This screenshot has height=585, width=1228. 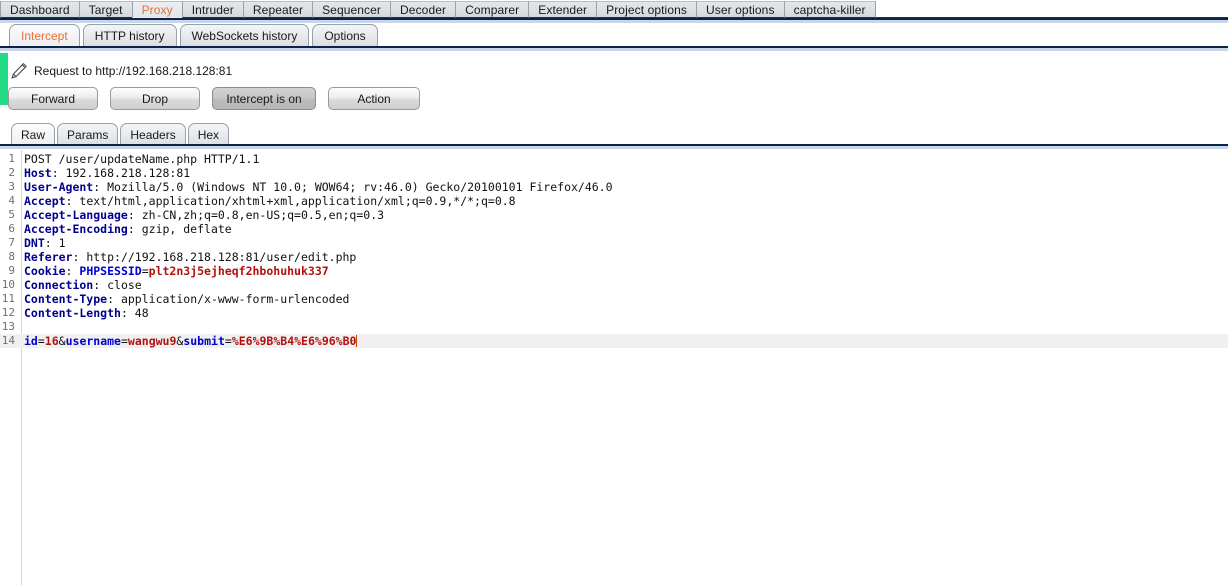 What do you see at coordinates (740, 9) in the screenshot?
I see `main-tab-user-options: User options` at bounding box center [740, 9].